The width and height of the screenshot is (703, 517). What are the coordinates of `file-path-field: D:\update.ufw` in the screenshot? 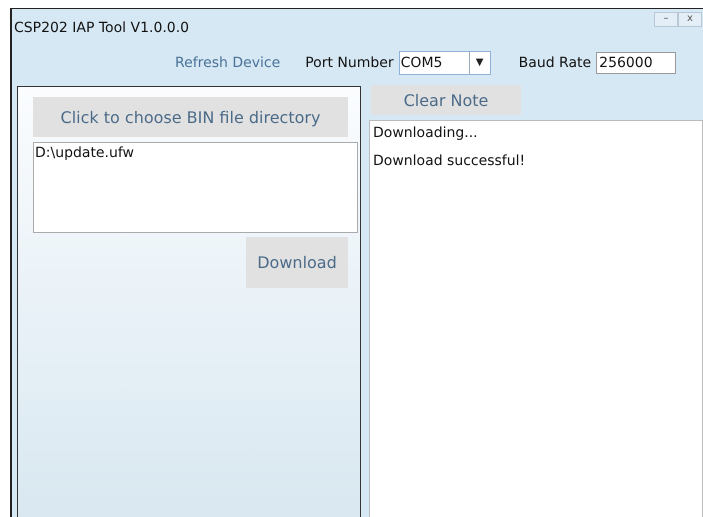 It's located at (195, 187).